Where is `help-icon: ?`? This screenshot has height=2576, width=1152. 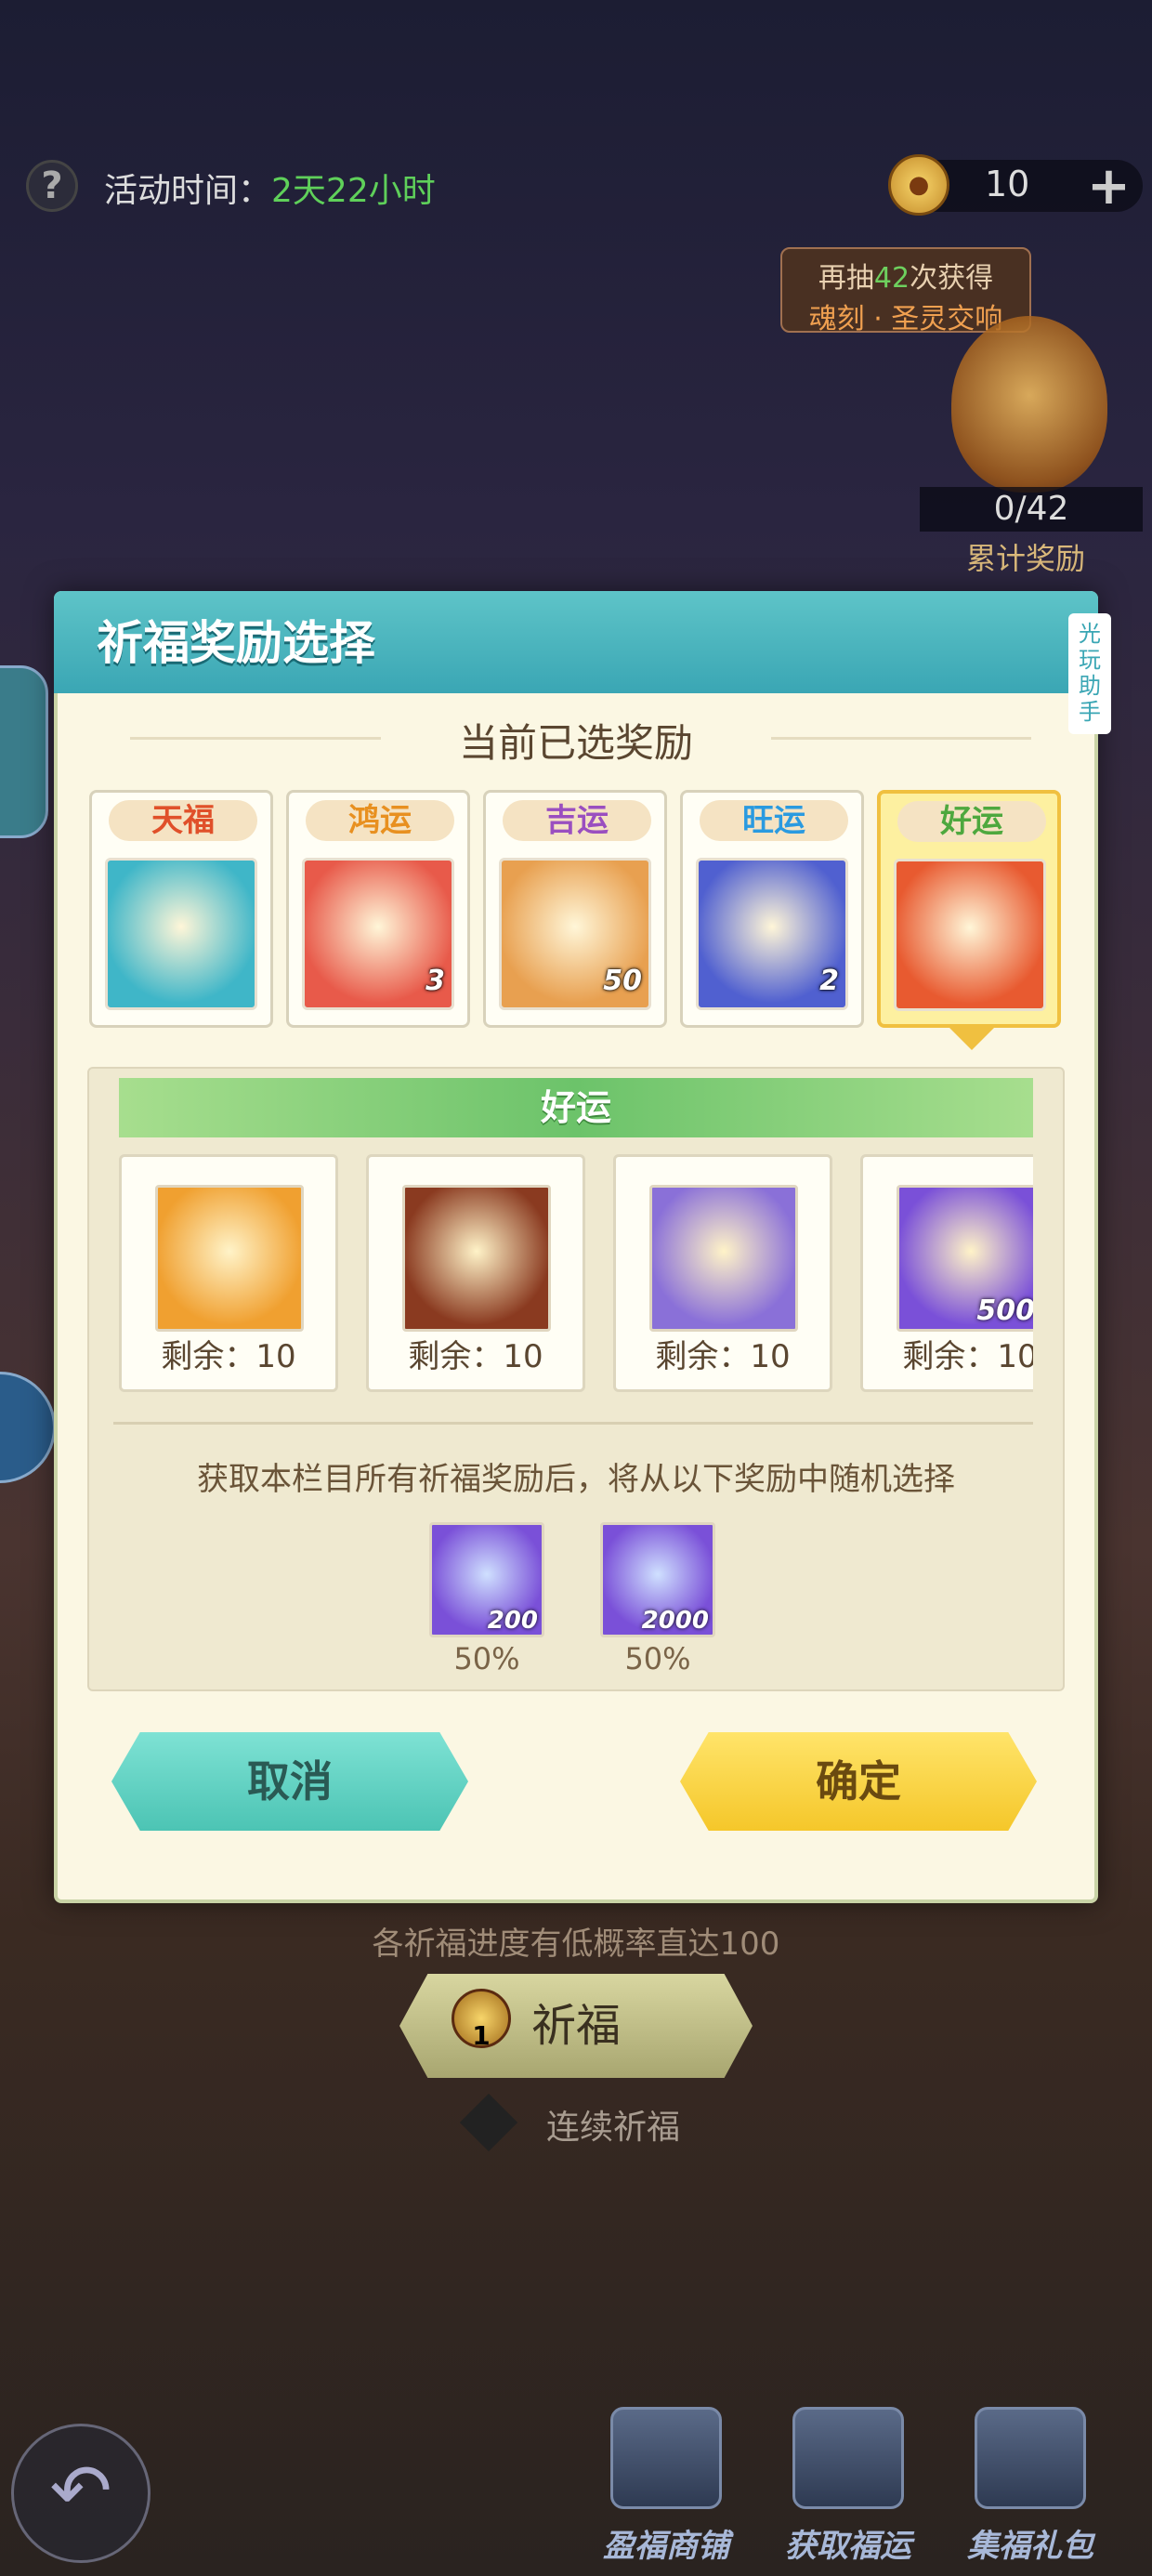
help-icon: ? is located at coordinates (52, 186).